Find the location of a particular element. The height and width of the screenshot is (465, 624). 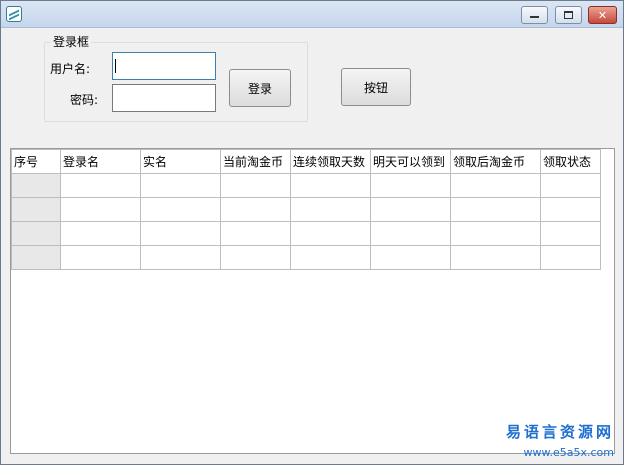

column-header-consecutive-days: 连续领取天数 is located at coordinates (330, 161).